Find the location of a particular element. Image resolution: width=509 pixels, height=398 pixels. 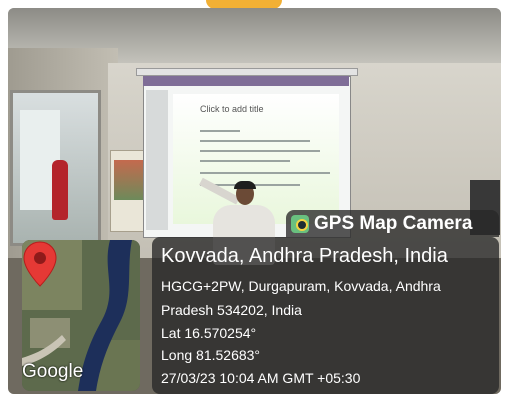

datetime-text: 27/03/23 10:04 AM GMT +05:30 is located at coordinates (261, 378).